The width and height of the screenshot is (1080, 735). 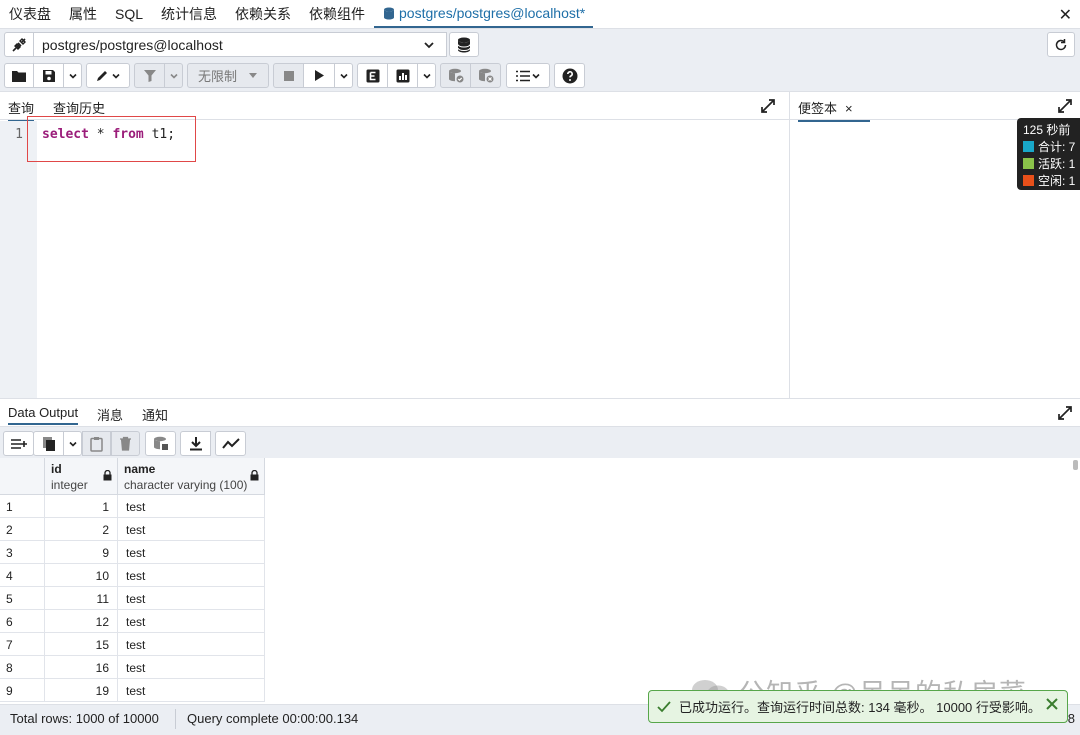 I want to click on row-number-cell: 3, so click(x=22, y=552).